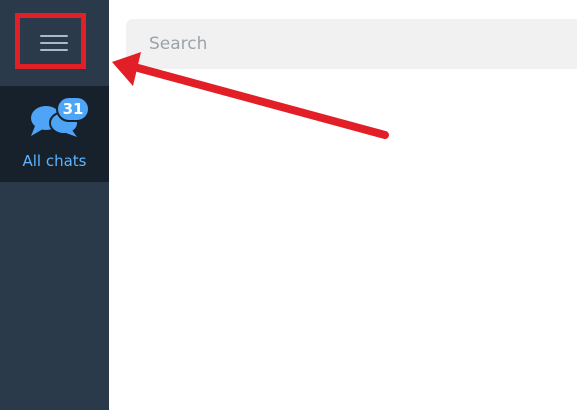 This screenshot has height=410, width=577. I want to click on folder-label: All chats, so click(54, 161).